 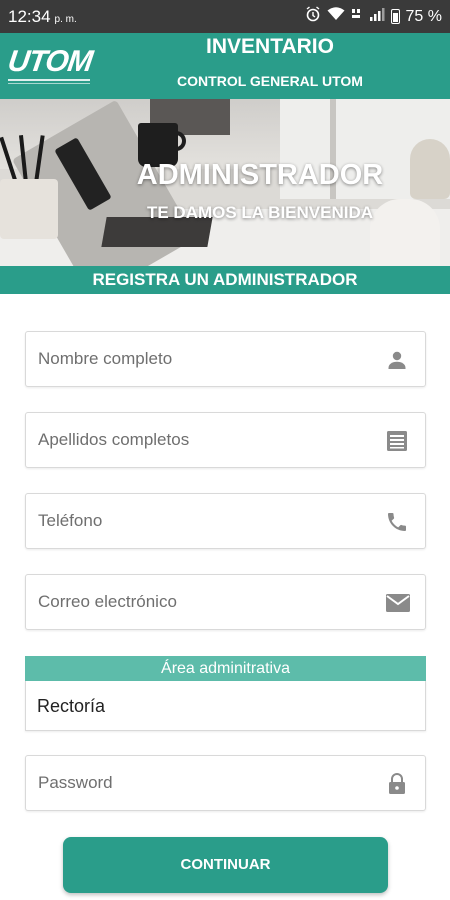 What do you see at coordinates (50, 61) in the screenshot?
I see `logo-text: UTOM` at bounding box center [50, 61].